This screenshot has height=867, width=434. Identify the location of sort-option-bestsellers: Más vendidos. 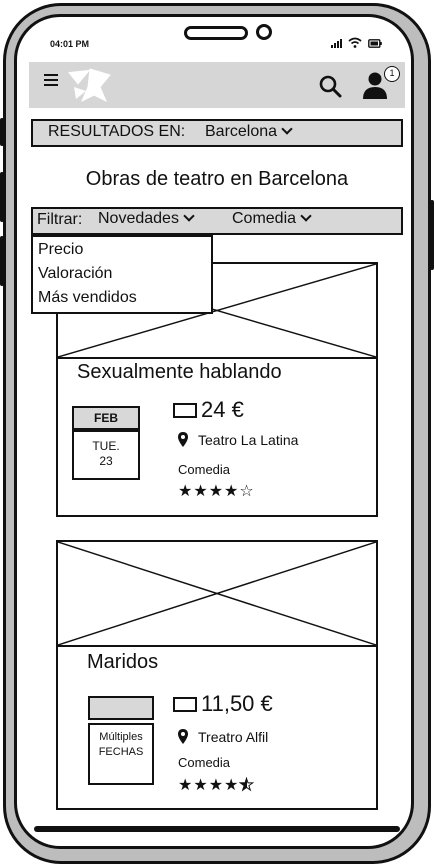
(87, 298).